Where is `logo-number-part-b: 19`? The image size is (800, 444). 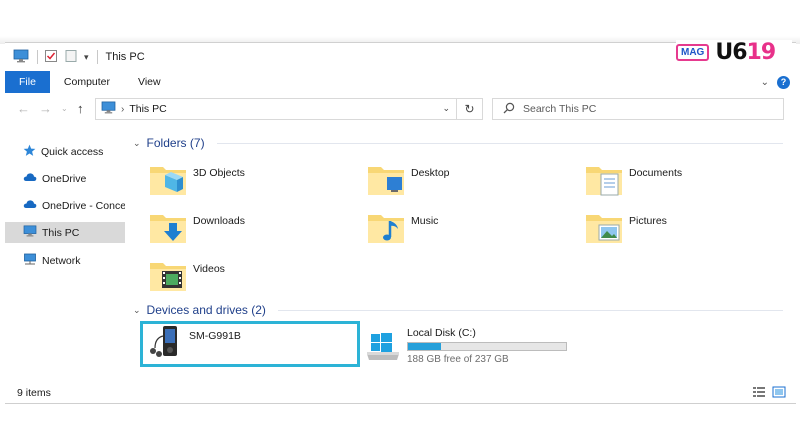 logo-number-part-b: 19 is located at coordinates (761, 52).